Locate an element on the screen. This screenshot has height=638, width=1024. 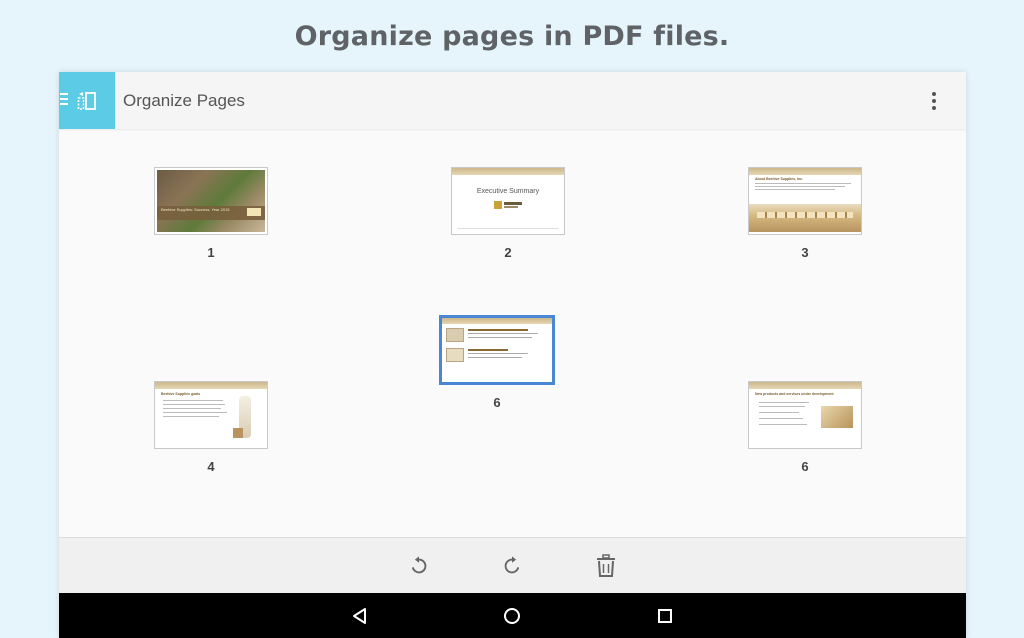
page-number: 3 is located at coordinates (805, 252).